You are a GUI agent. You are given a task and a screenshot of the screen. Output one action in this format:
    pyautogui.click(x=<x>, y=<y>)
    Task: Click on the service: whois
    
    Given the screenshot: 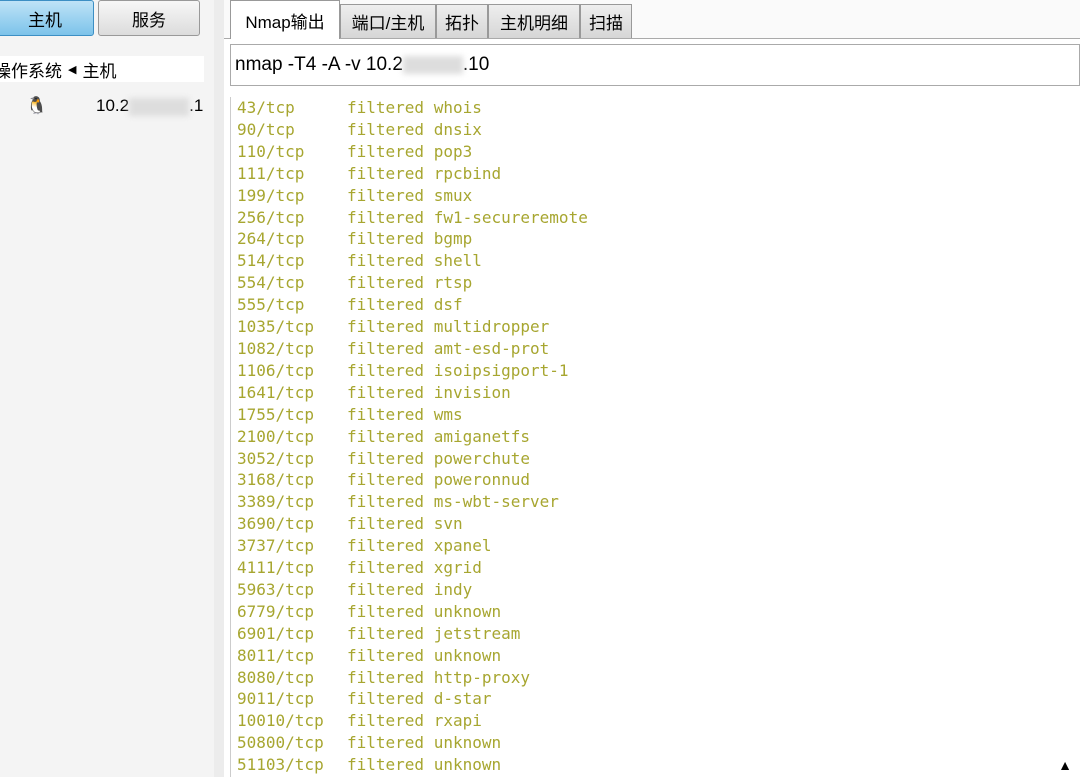 What is the action you would take?
    pyautogui.click(x=457, y=107)
    